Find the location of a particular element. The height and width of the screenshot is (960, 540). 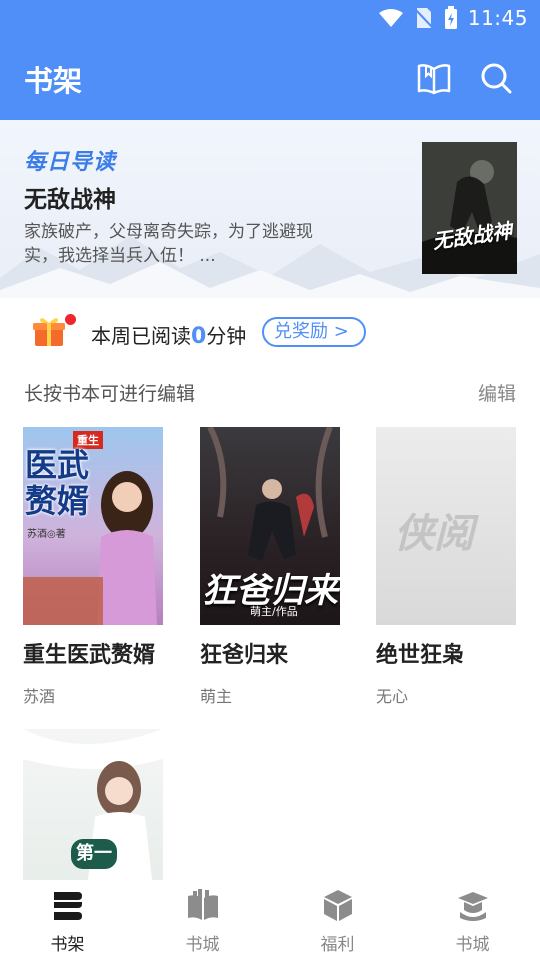

book-cover-tag: 第一 is located at coordinates (94, 854).